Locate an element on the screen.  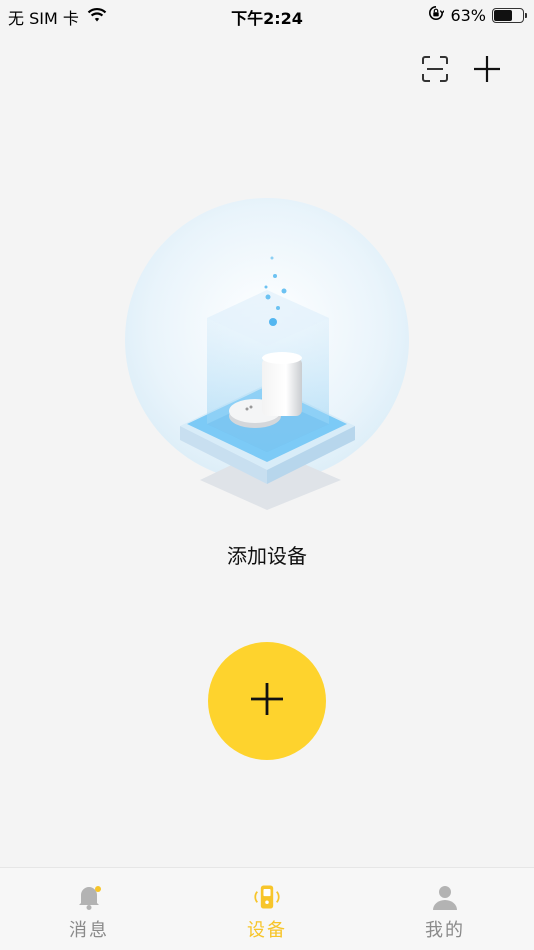
bell-icon is located at coordinates (89, 897).